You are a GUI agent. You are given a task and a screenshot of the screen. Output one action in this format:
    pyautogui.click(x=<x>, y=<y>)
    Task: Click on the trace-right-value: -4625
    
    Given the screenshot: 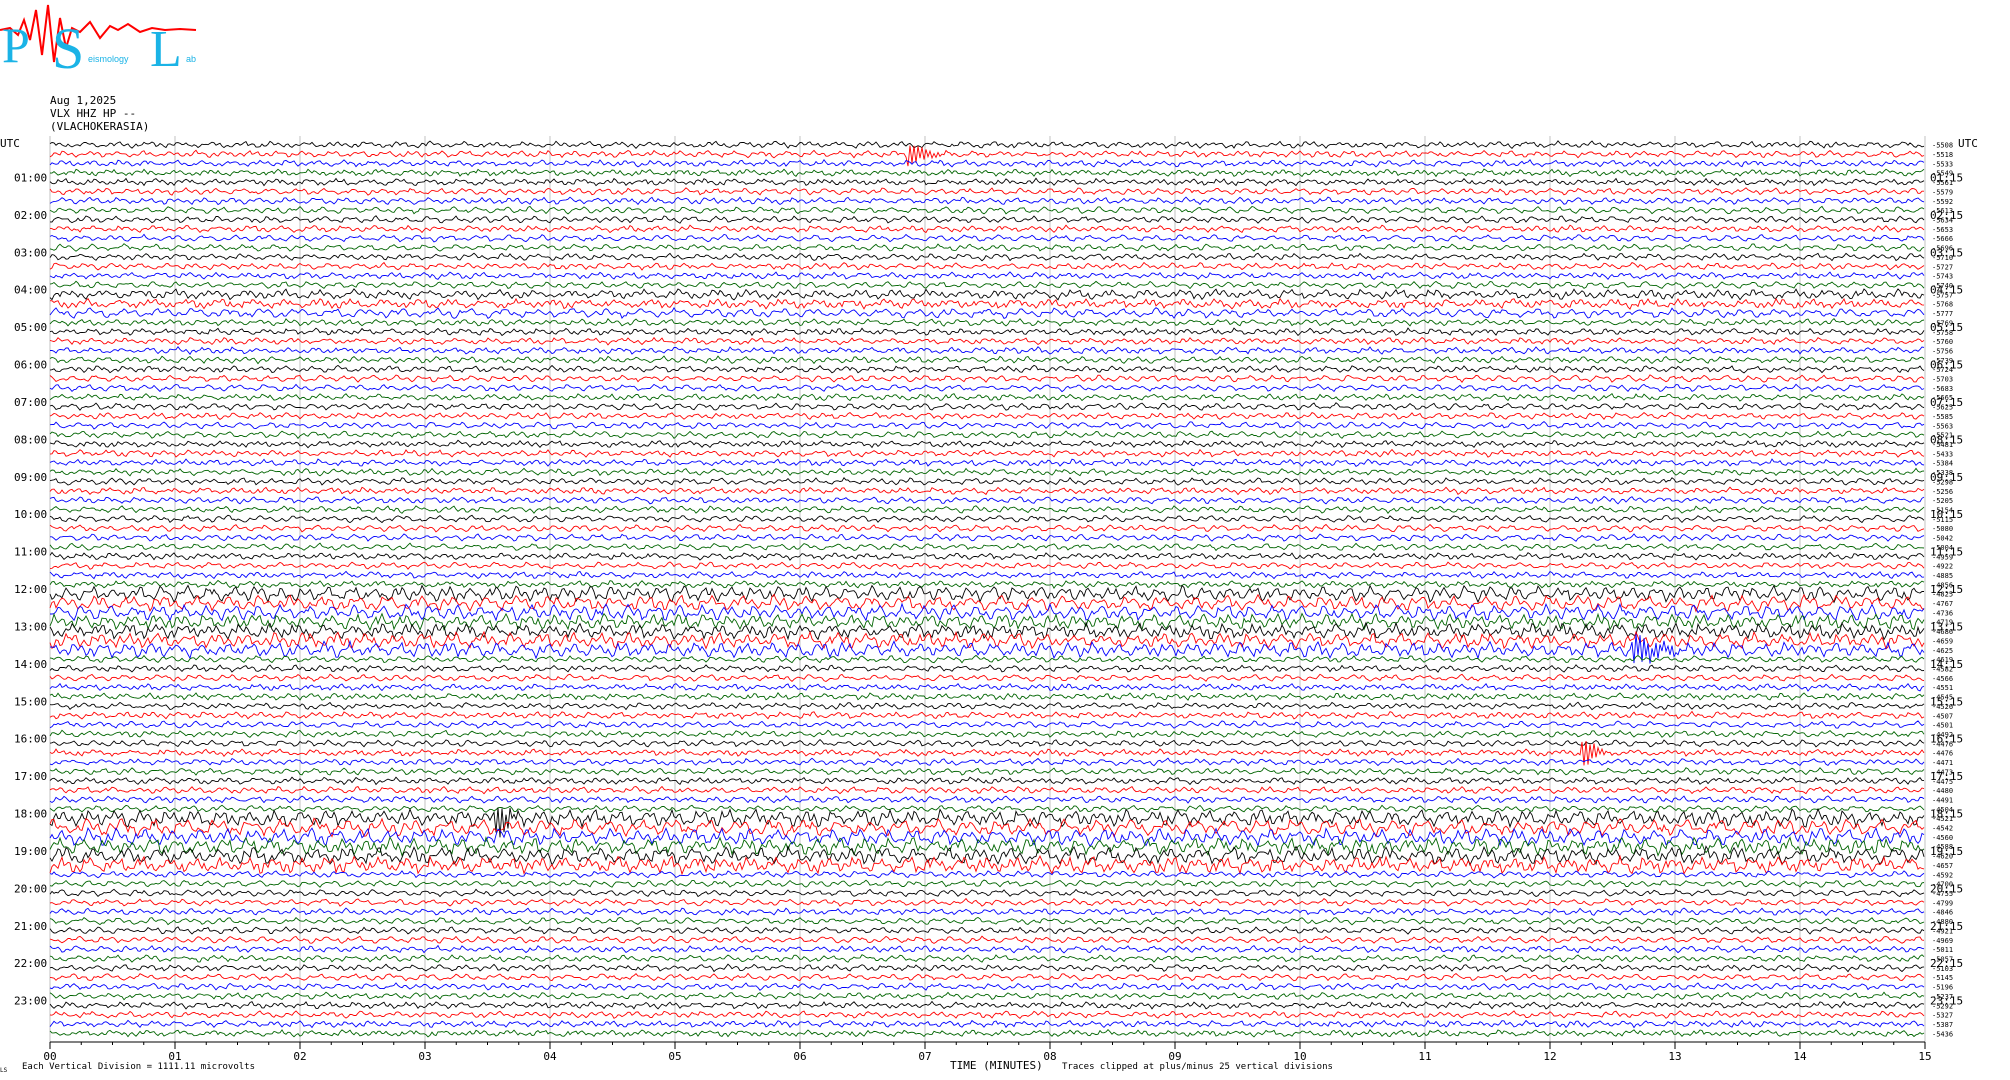 What is the action you would take?
    pyautogui.click(x=1942, y=651)
    